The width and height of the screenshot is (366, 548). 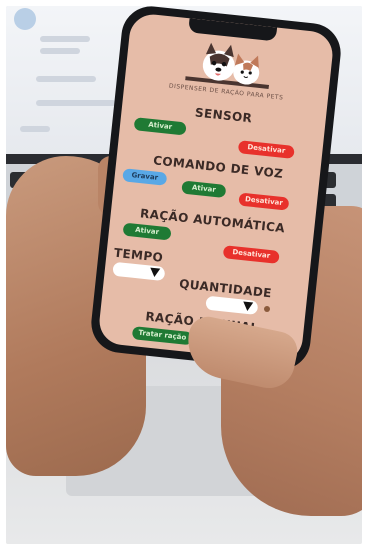 What do you see at coordinates (266, 149) in the screenshot?
I see `sensor-deactivate-button: Desativar` at bounding box center [266, 149].